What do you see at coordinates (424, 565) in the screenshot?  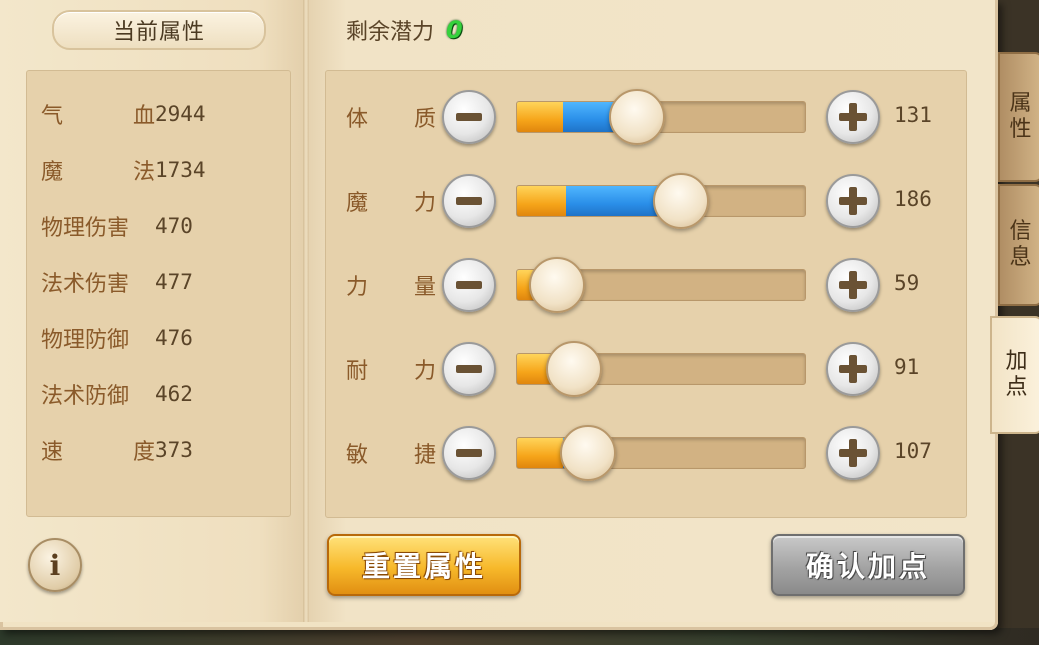 I see `reset-attributes-button: 重置属性` at bounding box center [424, 565].